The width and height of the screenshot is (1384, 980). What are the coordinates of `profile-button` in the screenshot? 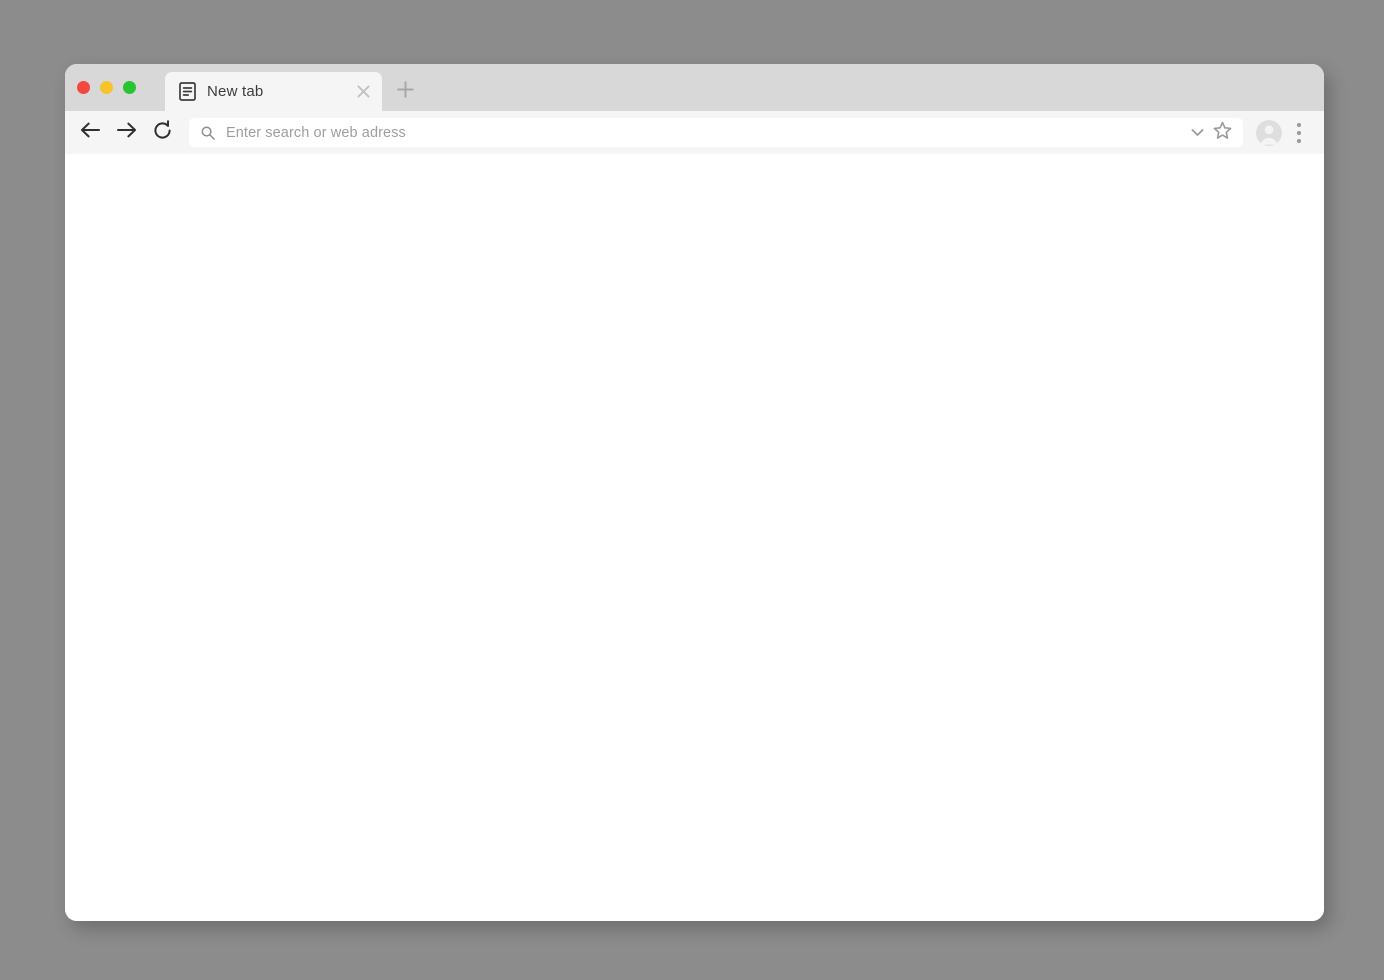 It's located at (1265, 132).